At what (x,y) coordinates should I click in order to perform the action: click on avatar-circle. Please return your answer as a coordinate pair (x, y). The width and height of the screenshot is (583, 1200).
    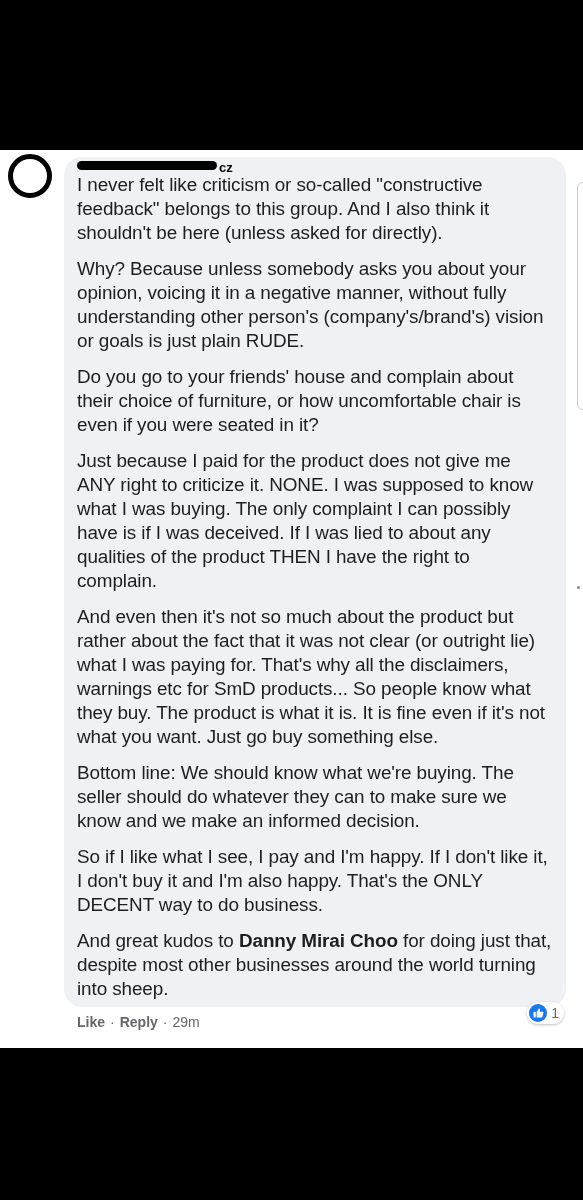
    Looking at the image, I should click on (30, 176).